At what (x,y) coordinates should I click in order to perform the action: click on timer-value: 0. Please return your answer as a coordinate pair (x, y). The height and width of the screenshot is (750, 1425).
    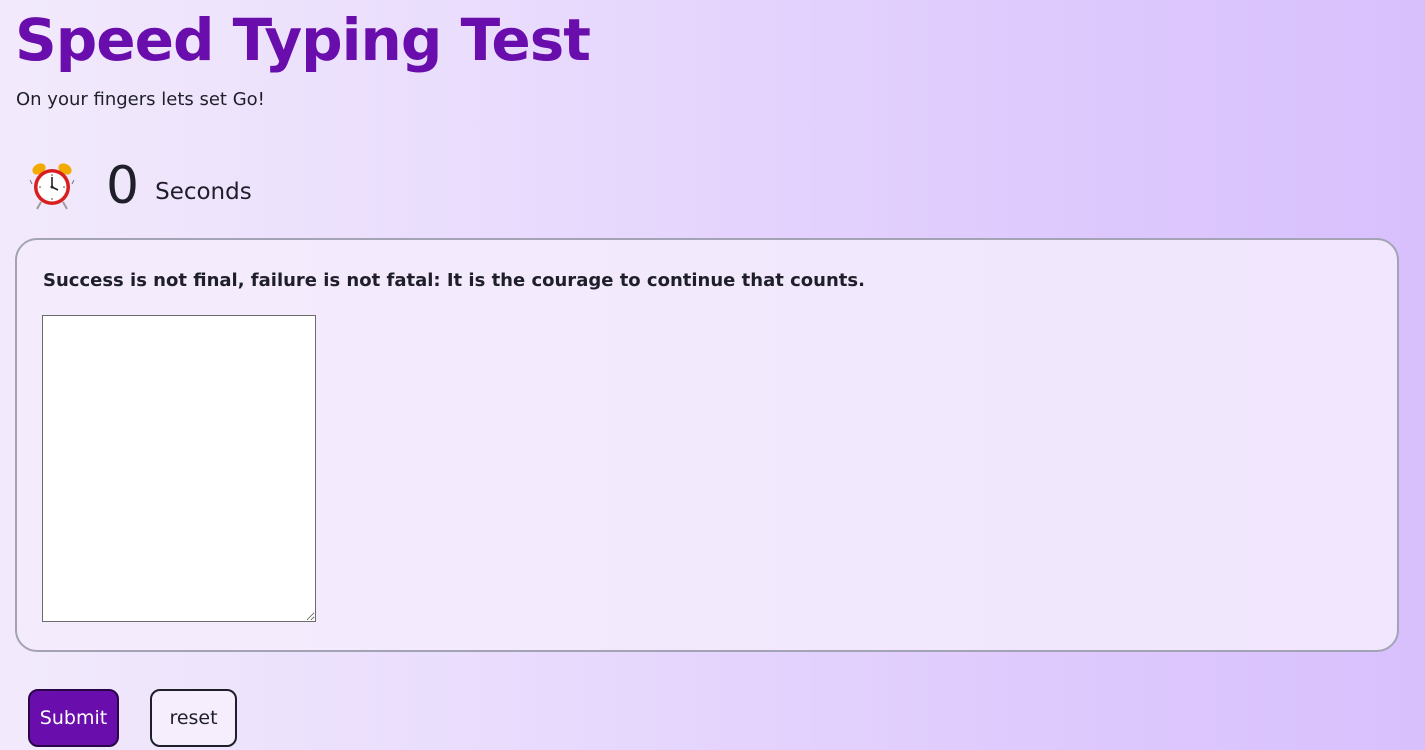
    Looking at the image, I should click on (123, 186).